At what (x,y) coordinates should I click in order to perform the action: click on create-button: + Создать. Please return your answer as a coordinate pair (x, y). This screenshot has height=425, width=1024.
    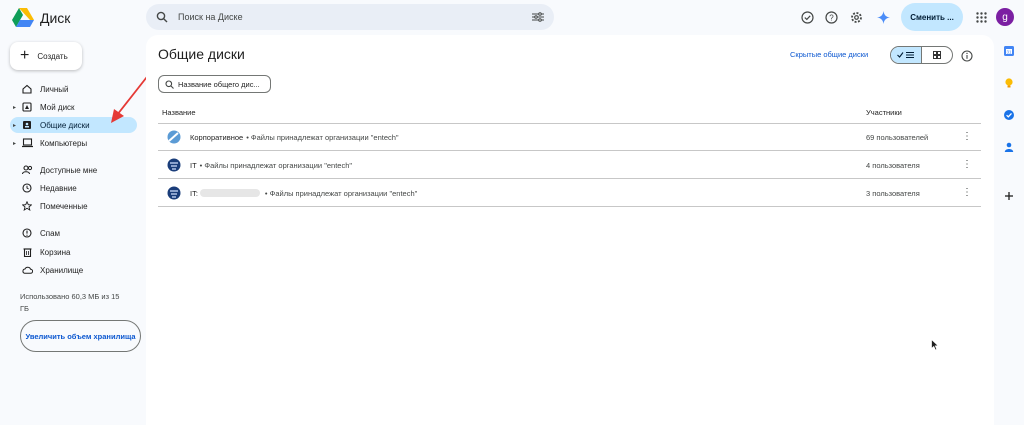
    Looking at the image, I should click on (46, 56).